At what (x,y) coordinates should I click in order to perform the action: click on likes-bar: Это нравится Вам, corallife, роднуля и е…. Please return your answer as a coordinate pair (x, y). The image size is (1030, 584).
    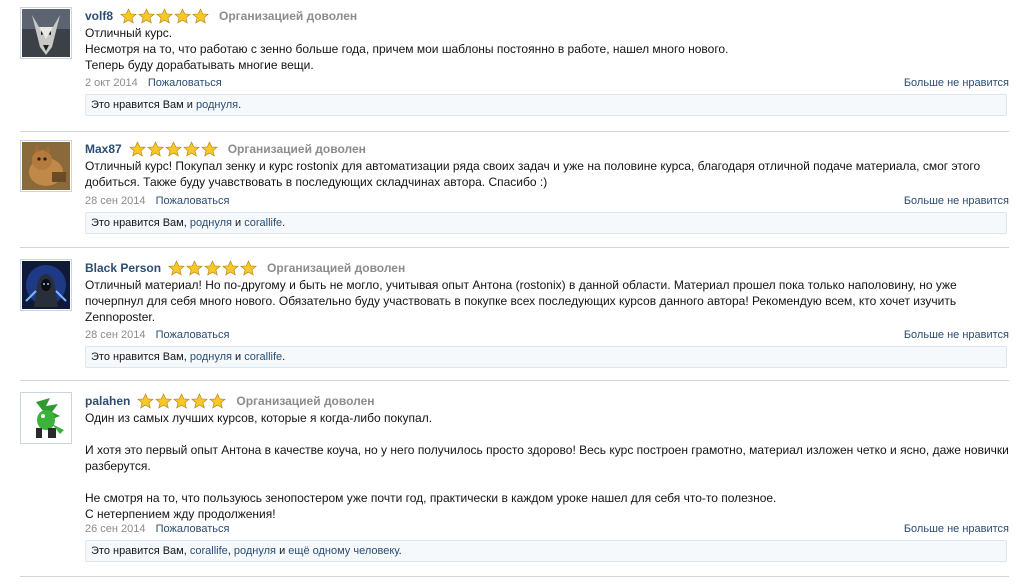
    Looking at the image, I should click on (546, 551).